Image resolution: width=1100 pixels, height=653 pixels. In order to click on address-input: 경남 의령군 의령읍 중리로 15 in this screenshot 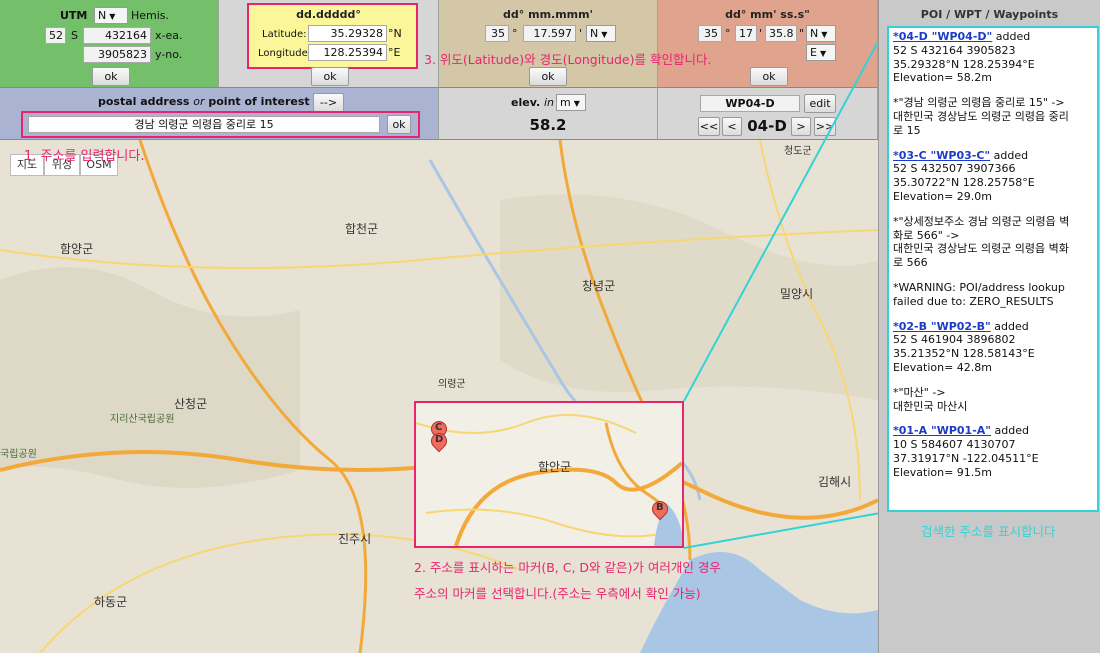, I will do `click(204, 124)`.